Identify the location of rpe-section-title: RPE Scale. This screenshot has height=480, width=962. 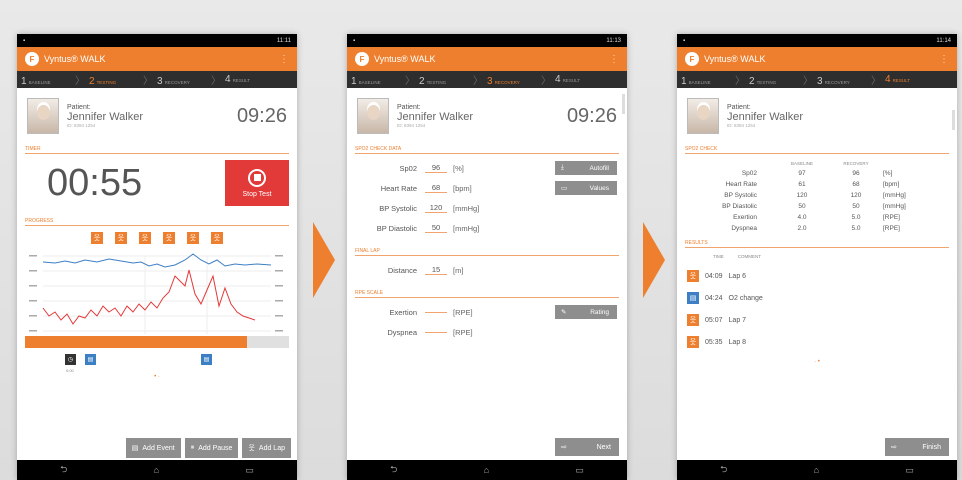
(487, 294).